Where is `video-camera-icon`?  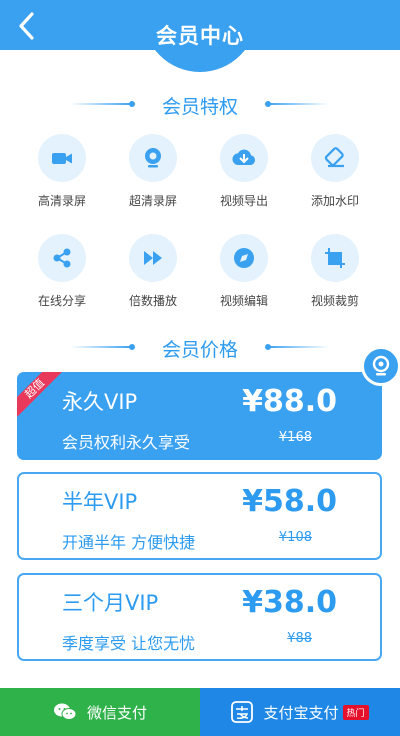
video-camera-icon is located at coordinates (62, 158).